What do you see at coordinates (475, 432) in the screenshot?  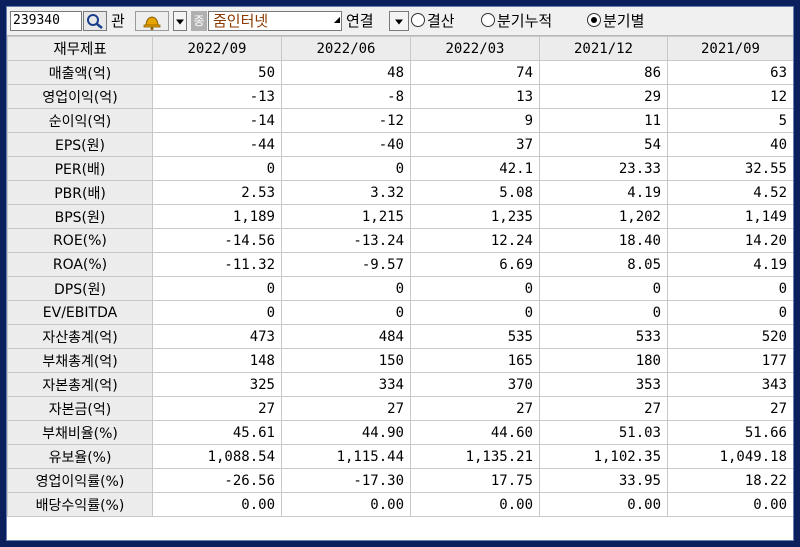 I see `table-cell: 44.60` at bounding box center [475, 432].